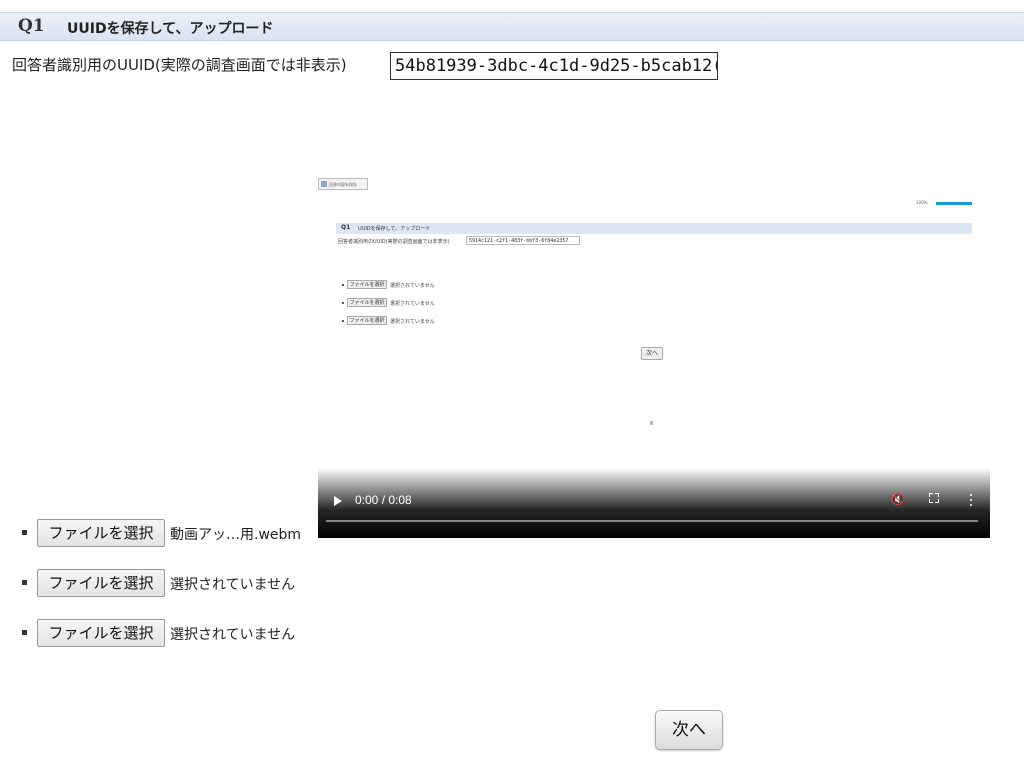  Describe the element at coordinates (898, 500) in the screenshot. I see `volume-muted-icon: 🔇` at that location.